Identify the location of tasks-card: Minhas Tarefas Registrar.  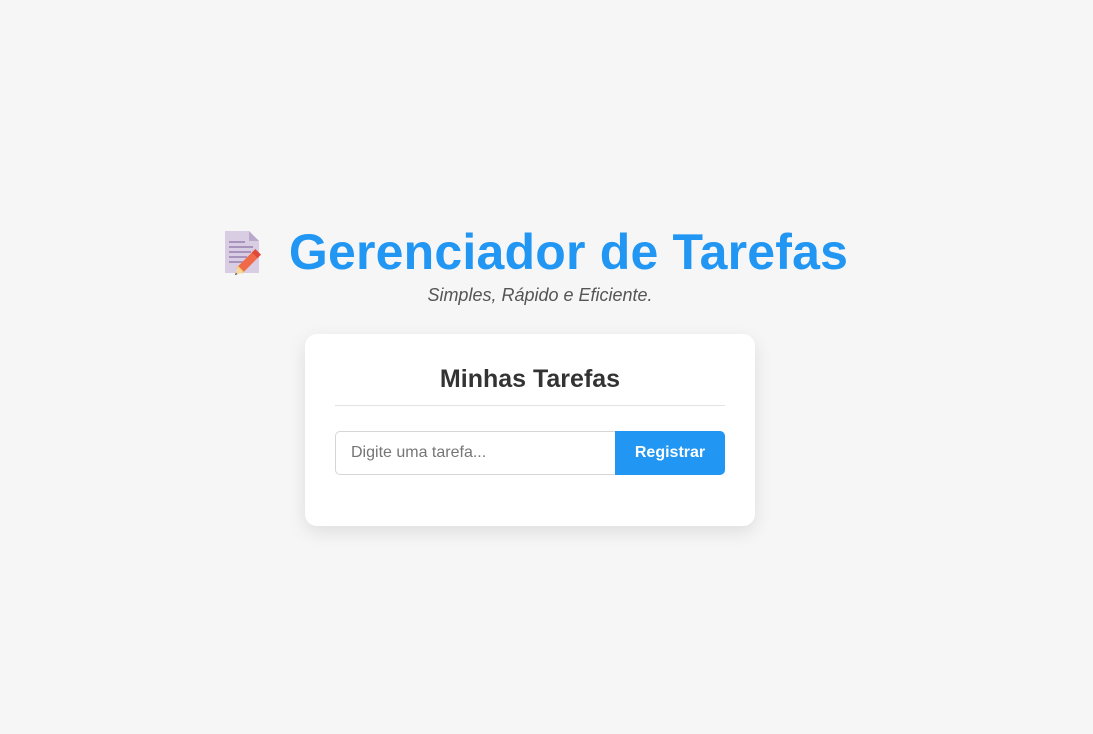
(530, 430).